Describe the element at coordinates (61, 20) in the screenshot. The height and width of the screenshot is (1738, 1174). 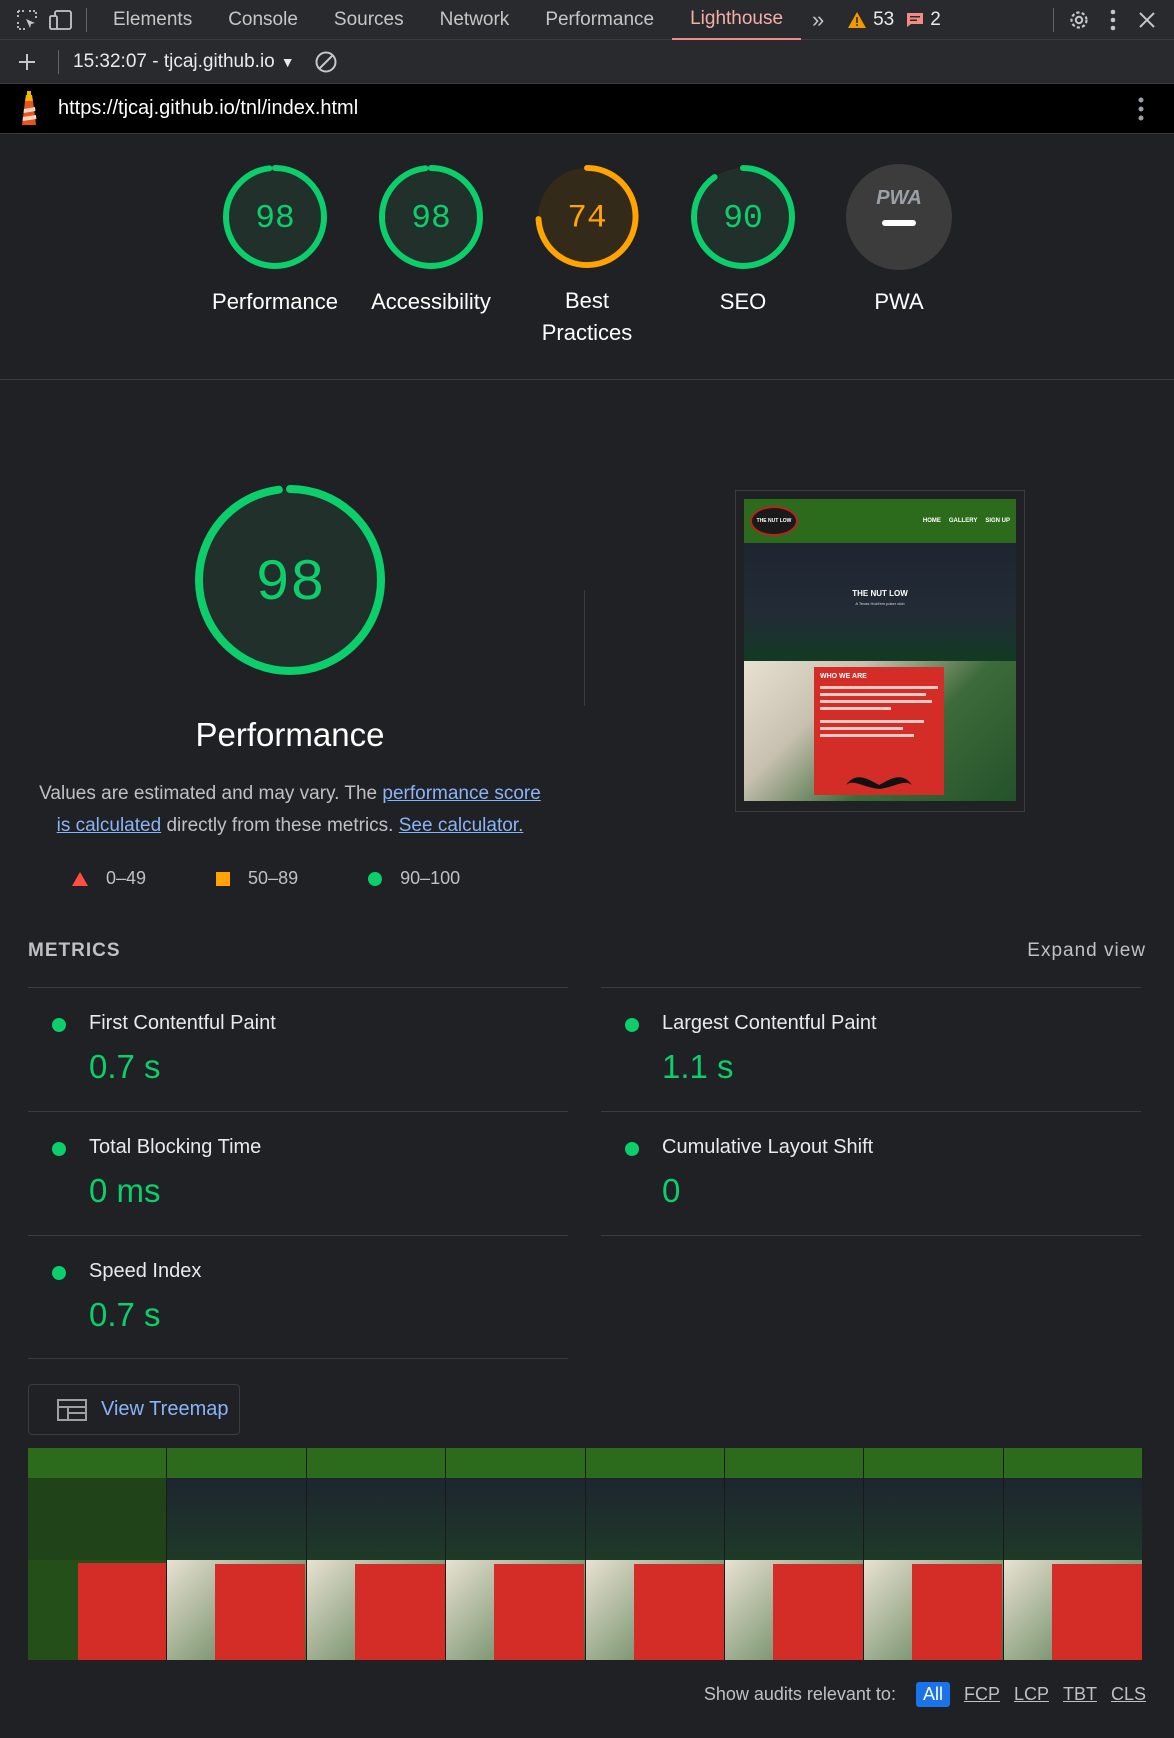
I see `device-toolbar-icon` at that location.